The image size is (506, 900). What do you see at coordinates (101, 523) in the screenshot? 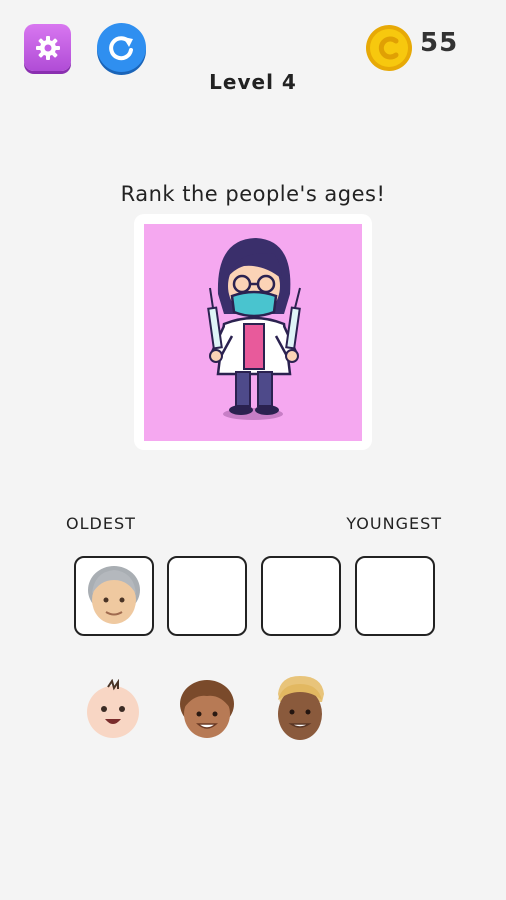
I see `oldest-label: OLDEST` at bounding box center [101, 523].